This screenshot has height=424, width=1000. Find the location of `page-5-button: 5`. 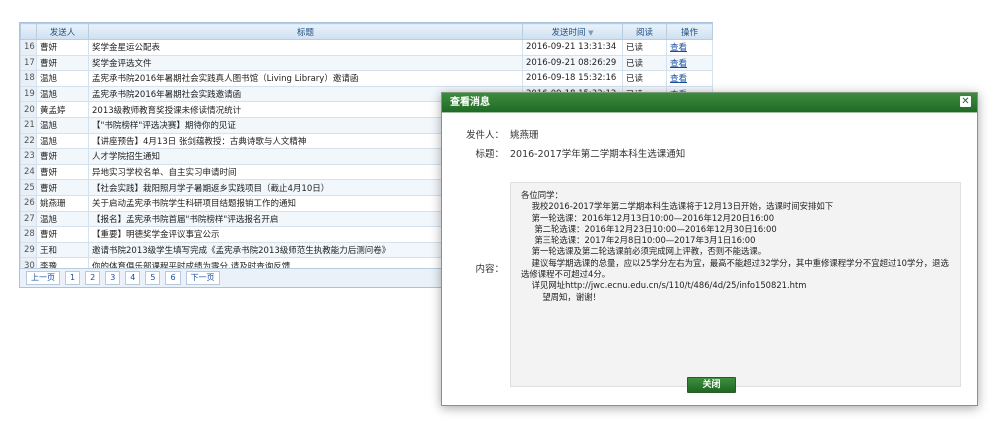

page-5-button: 5 is located at coordinates (153, 278).